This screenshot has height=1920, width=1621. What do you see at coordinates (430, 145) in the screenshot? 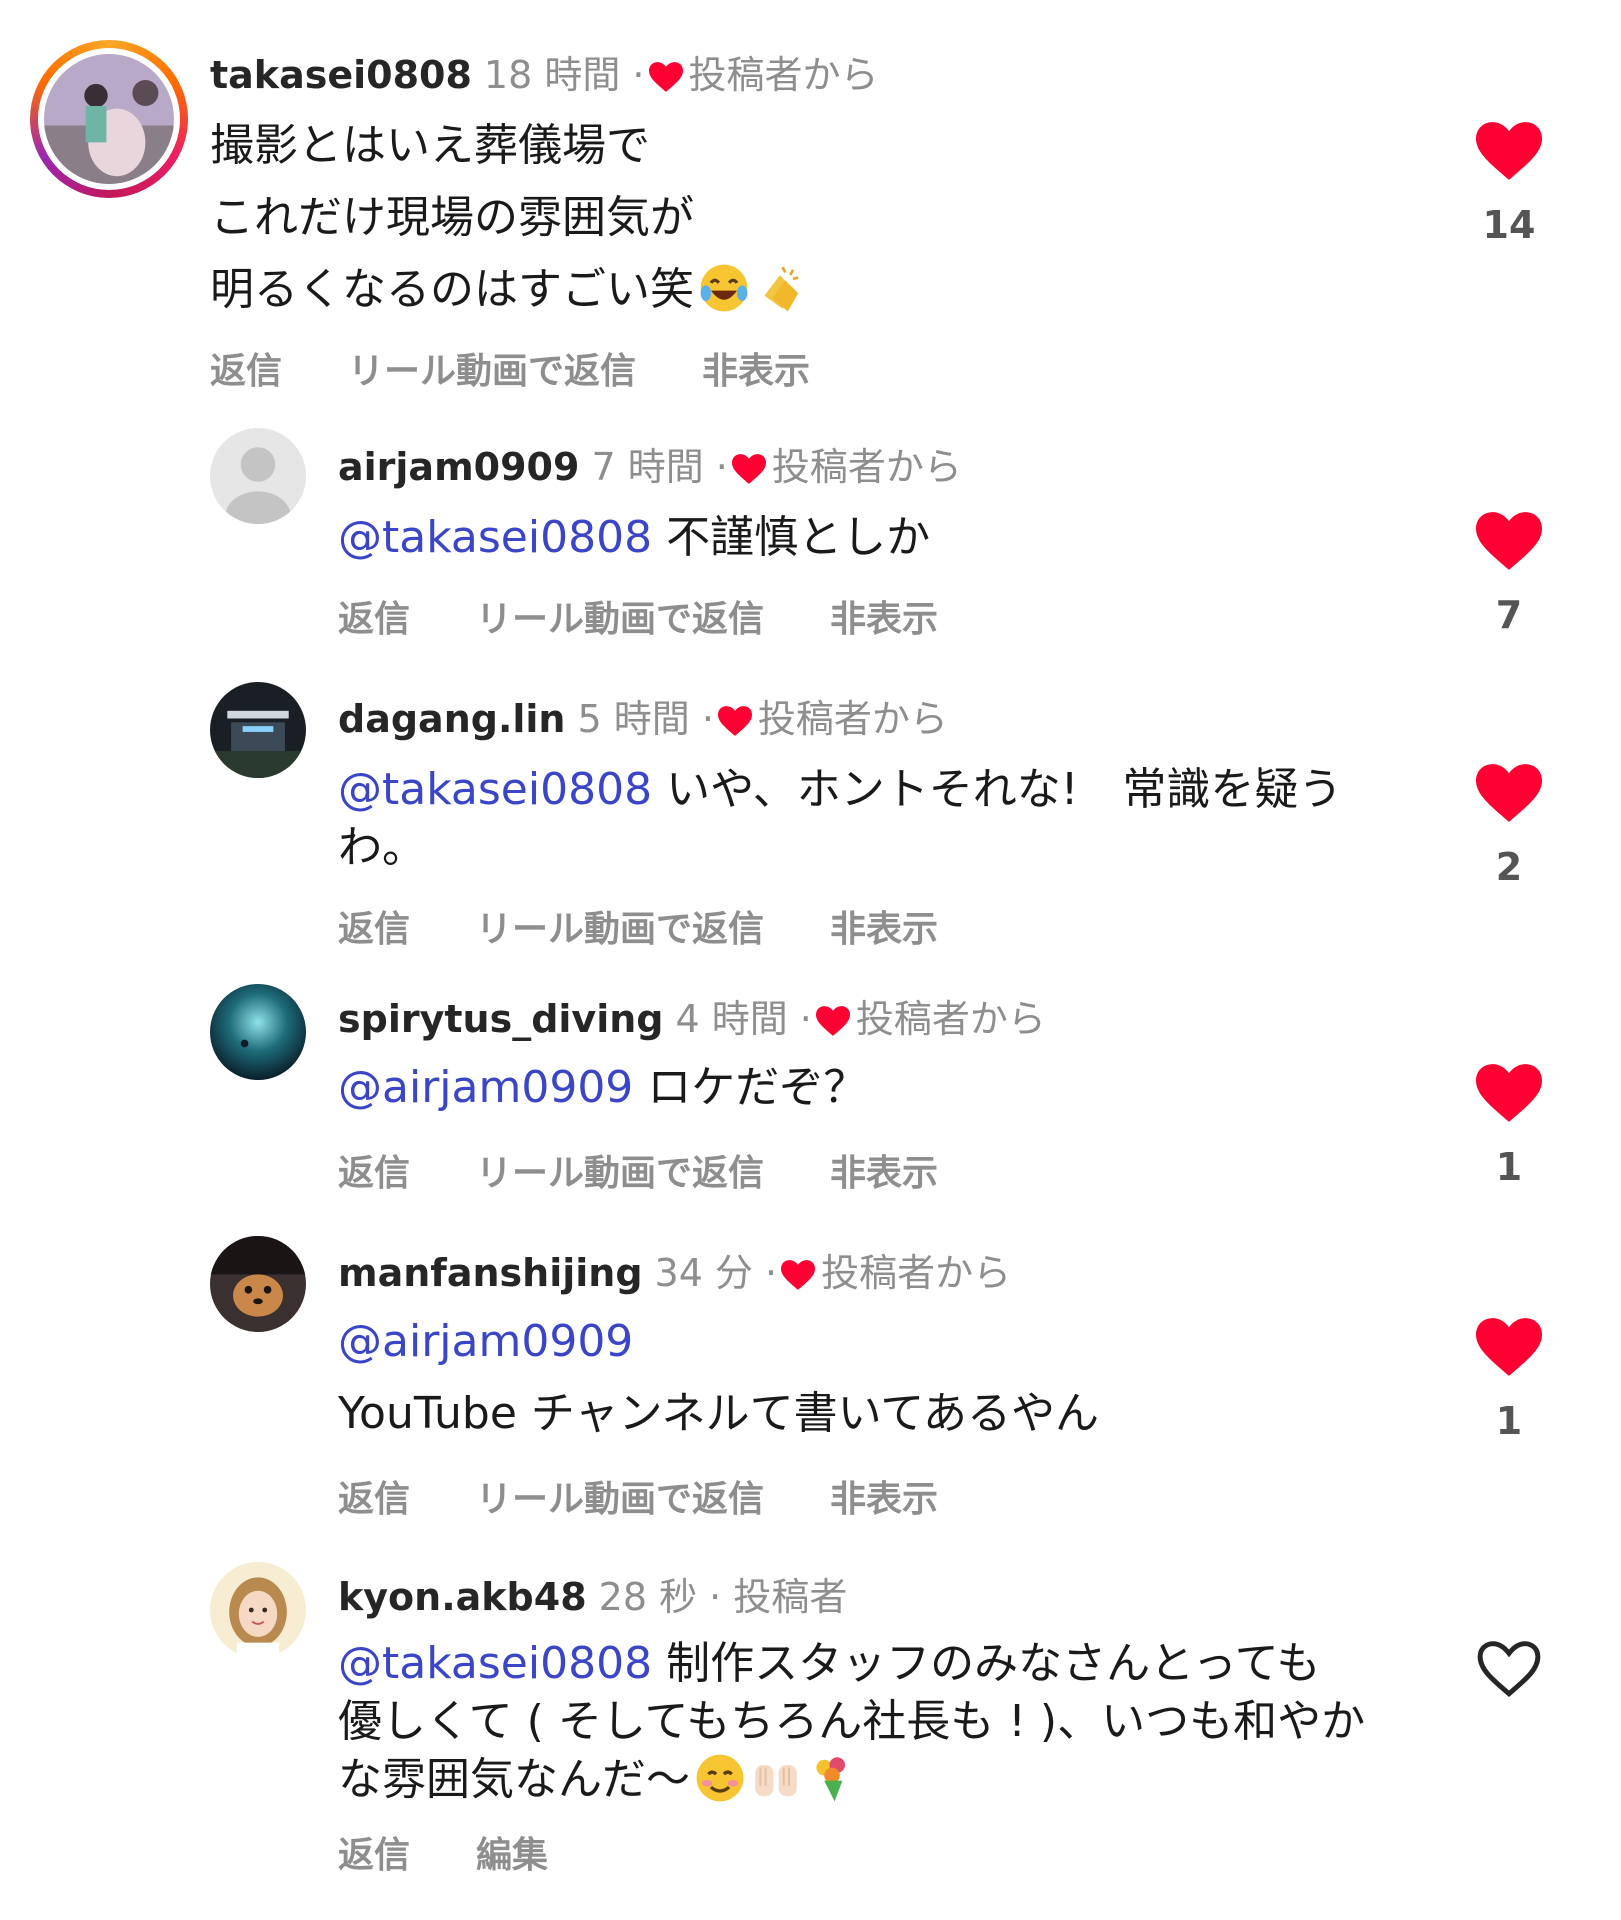
I see `comment-line: 撮影とはいえ葬儀場で` at bounding box center [430, 145].